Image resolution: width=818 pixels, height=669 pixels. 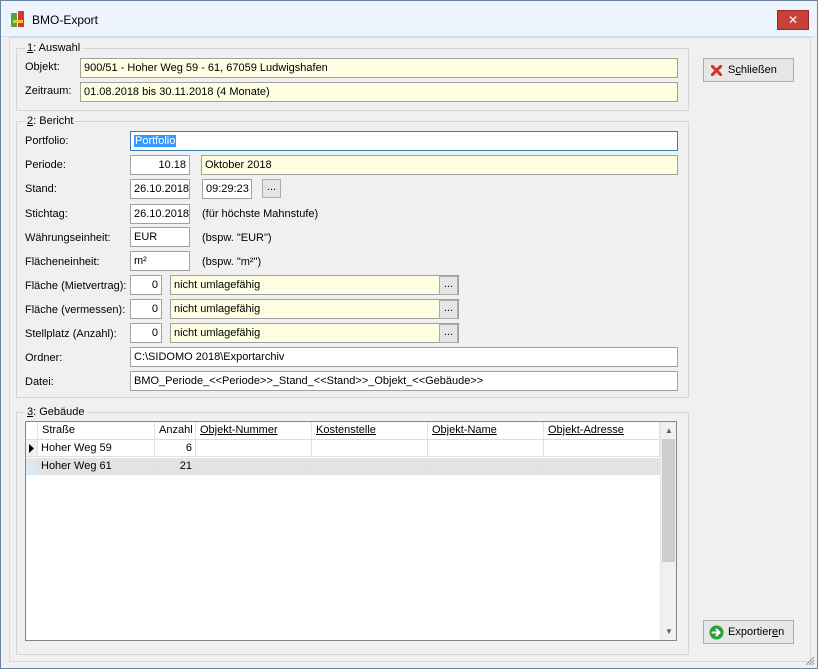 I want to click on schliessen-button: Schließen, so click(x=748, y=70).